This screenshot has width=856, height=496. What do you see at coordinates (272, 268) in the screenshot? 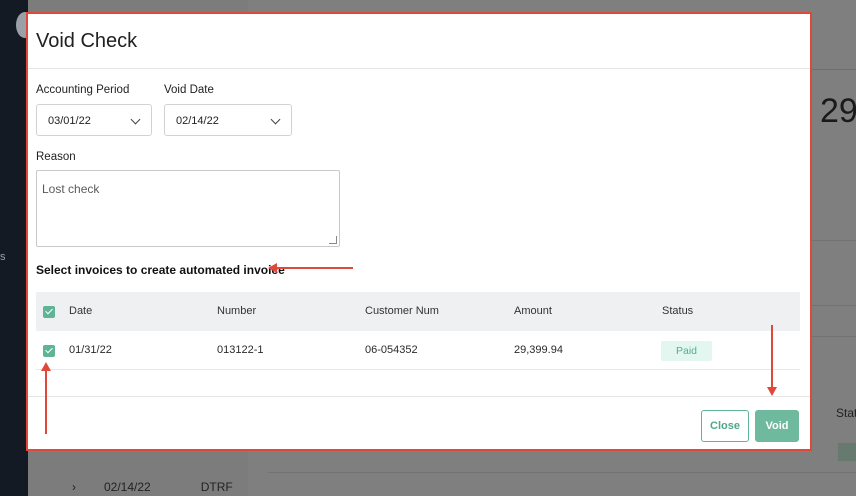
I see `arrow-left-icon` at bounding box center [272, 268].